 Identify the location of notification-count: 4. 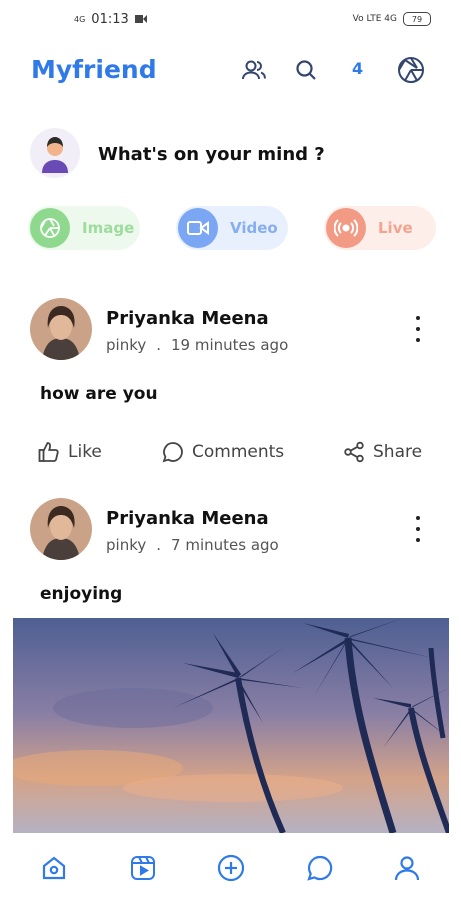
(357, 68).